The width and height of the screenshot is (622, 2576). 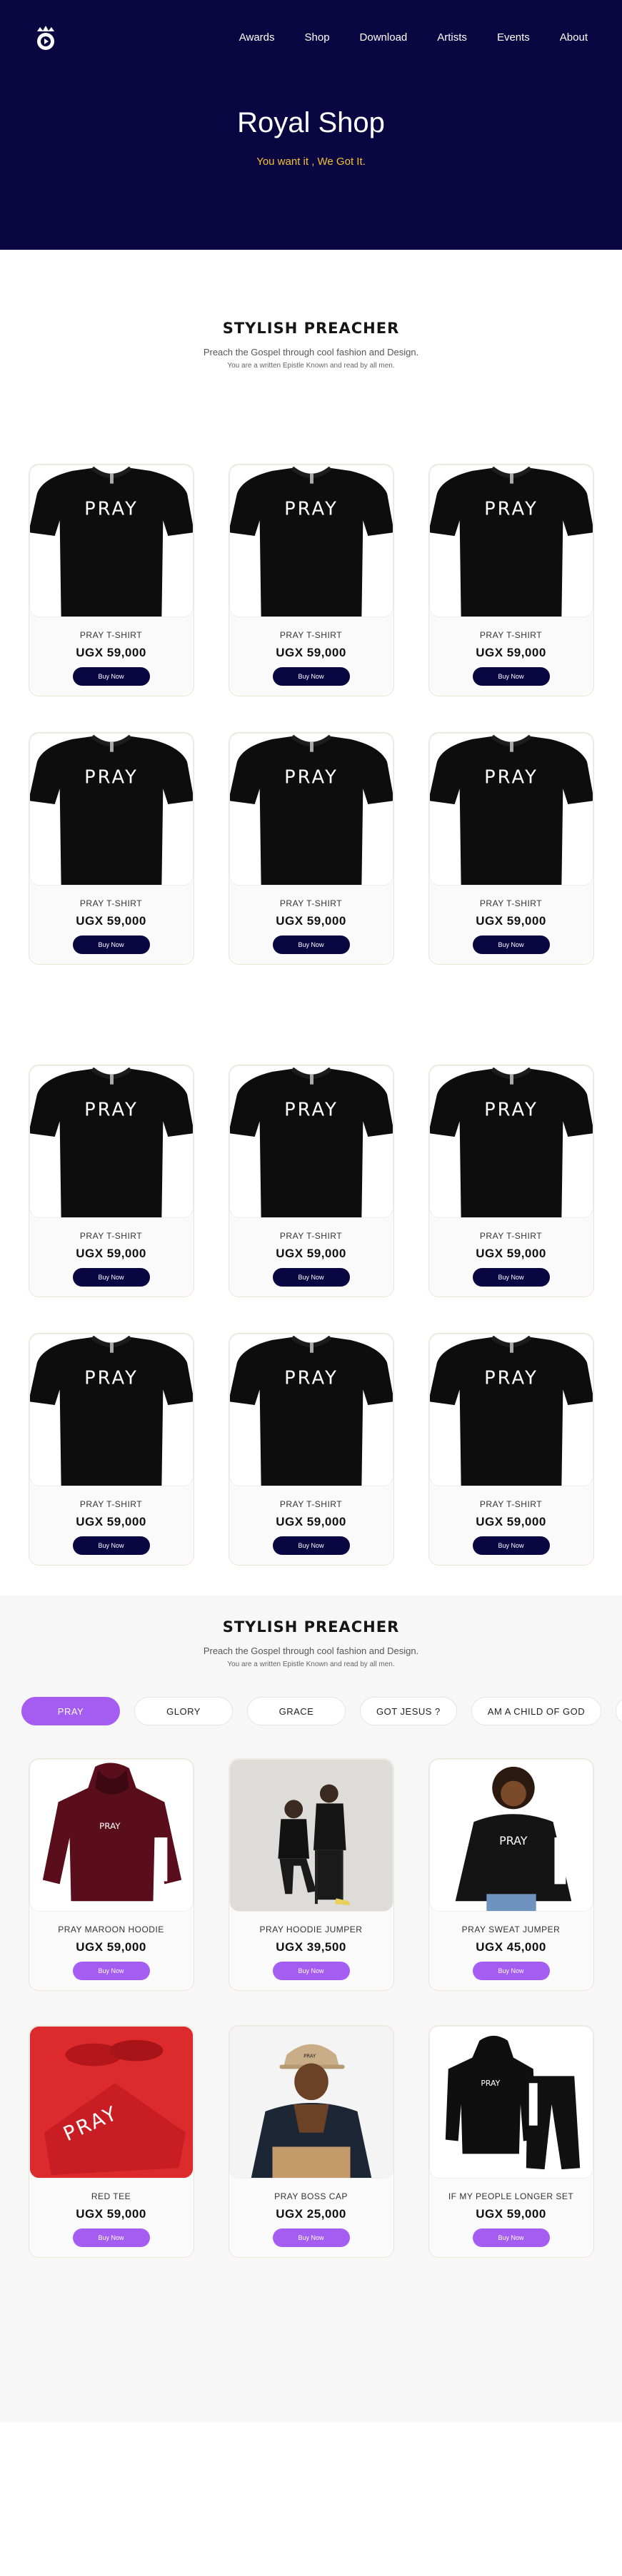 What do you see at coordinates (619, 1711) in the screenshot?
I see `tab-more` at bounding box center [619, 1711].